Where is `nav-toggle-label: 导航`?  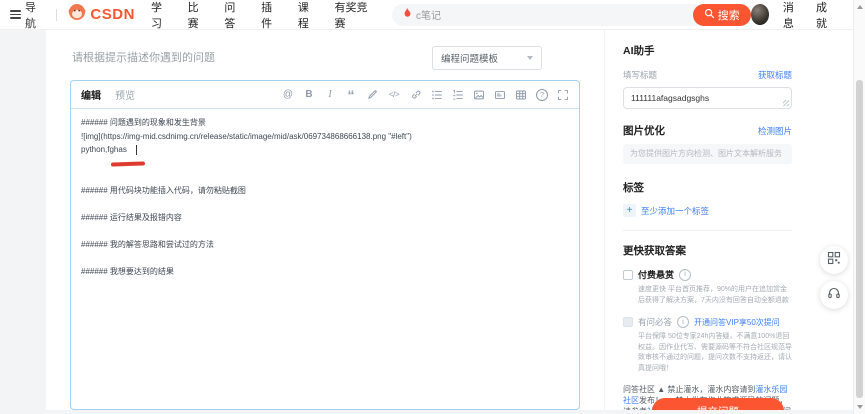
nav-toggle-label: 导航 is located at coordinates (30, 15).